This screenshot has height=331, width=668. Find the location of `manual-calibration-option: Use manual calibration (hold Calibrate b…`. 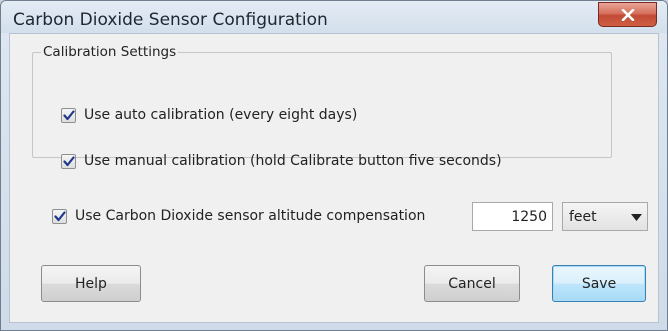

manual-calibration-option: Use manual calibration (hold Calibrate b… is located at coordinates (281, 161).